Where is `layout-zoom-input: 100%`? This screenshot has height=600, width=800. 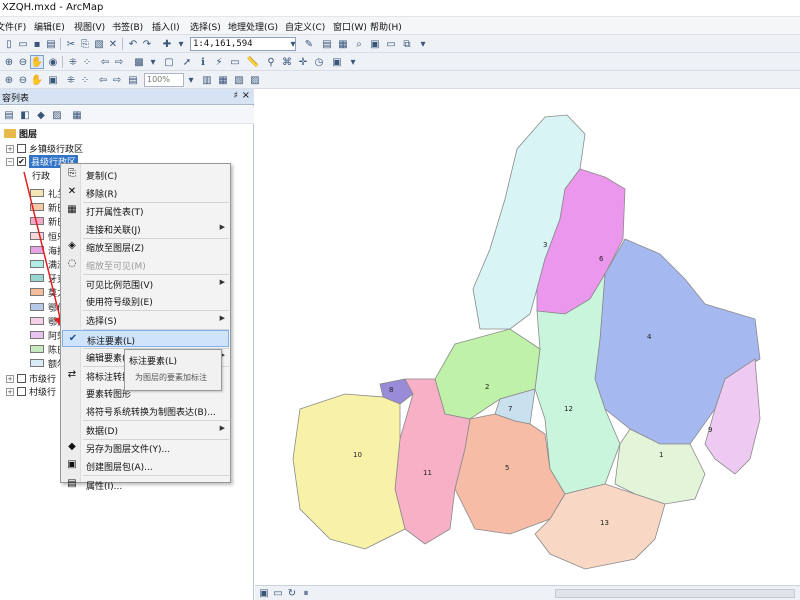
layout-zoom-input: 100% is located at coordinates (164, 80).